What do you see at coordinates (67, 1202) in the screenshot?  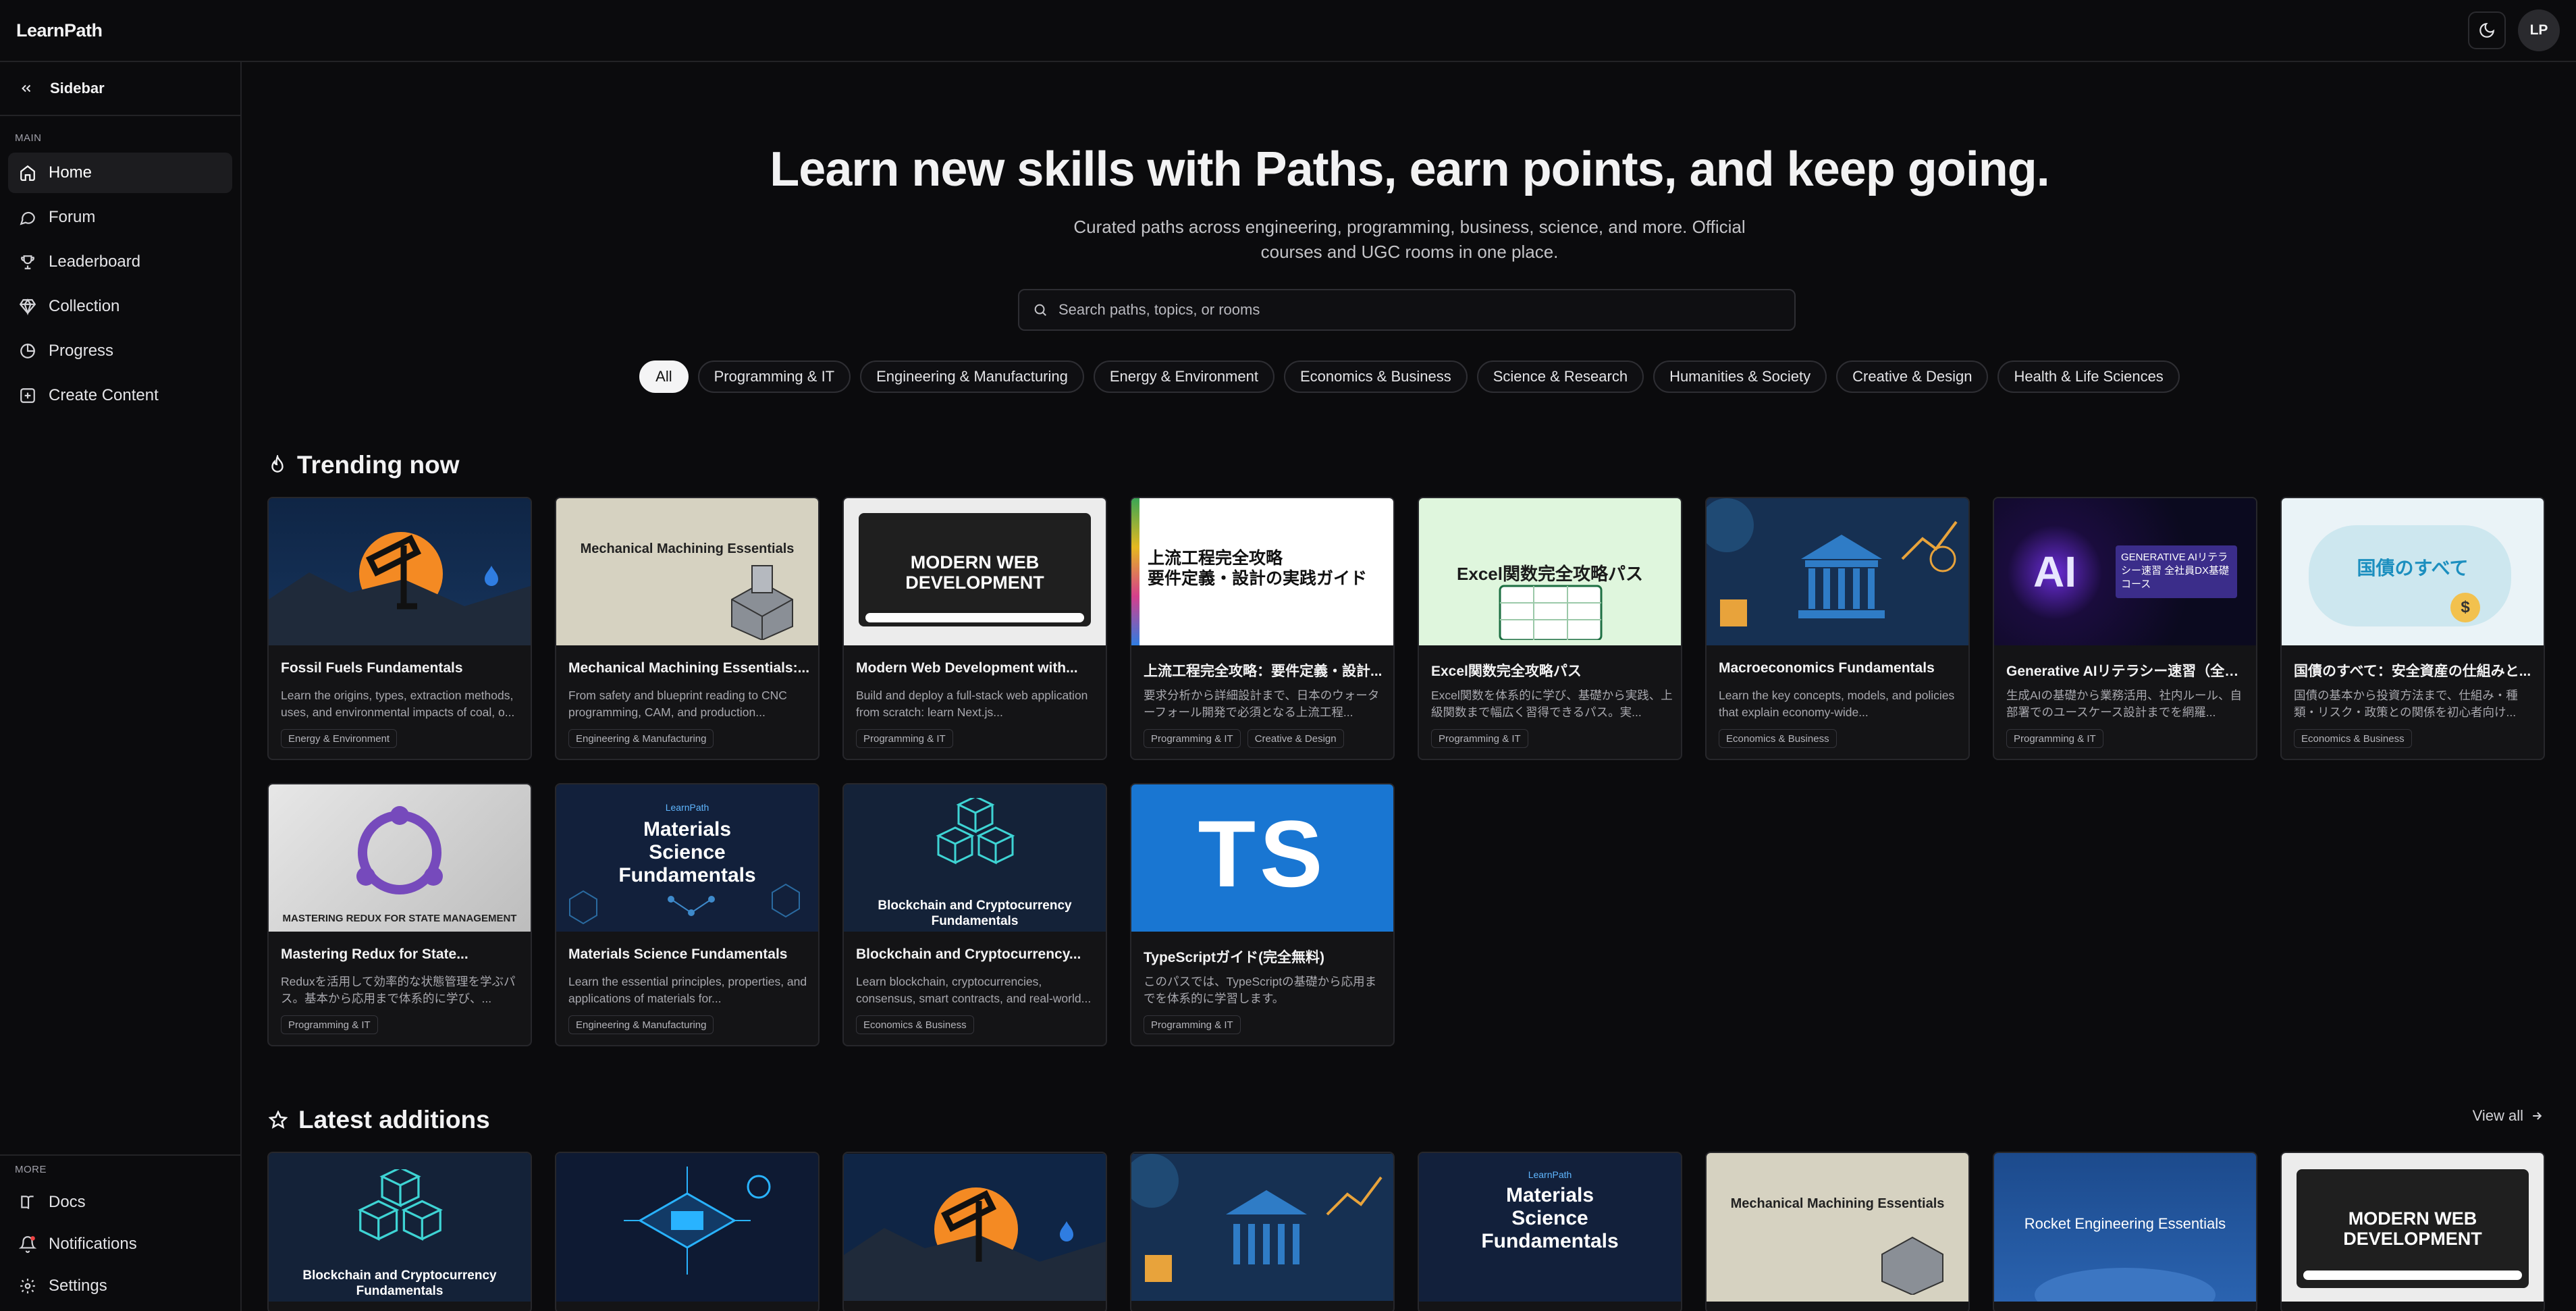 I see `sidebar-item-label: Docs` at bounding box center [67, 1202].